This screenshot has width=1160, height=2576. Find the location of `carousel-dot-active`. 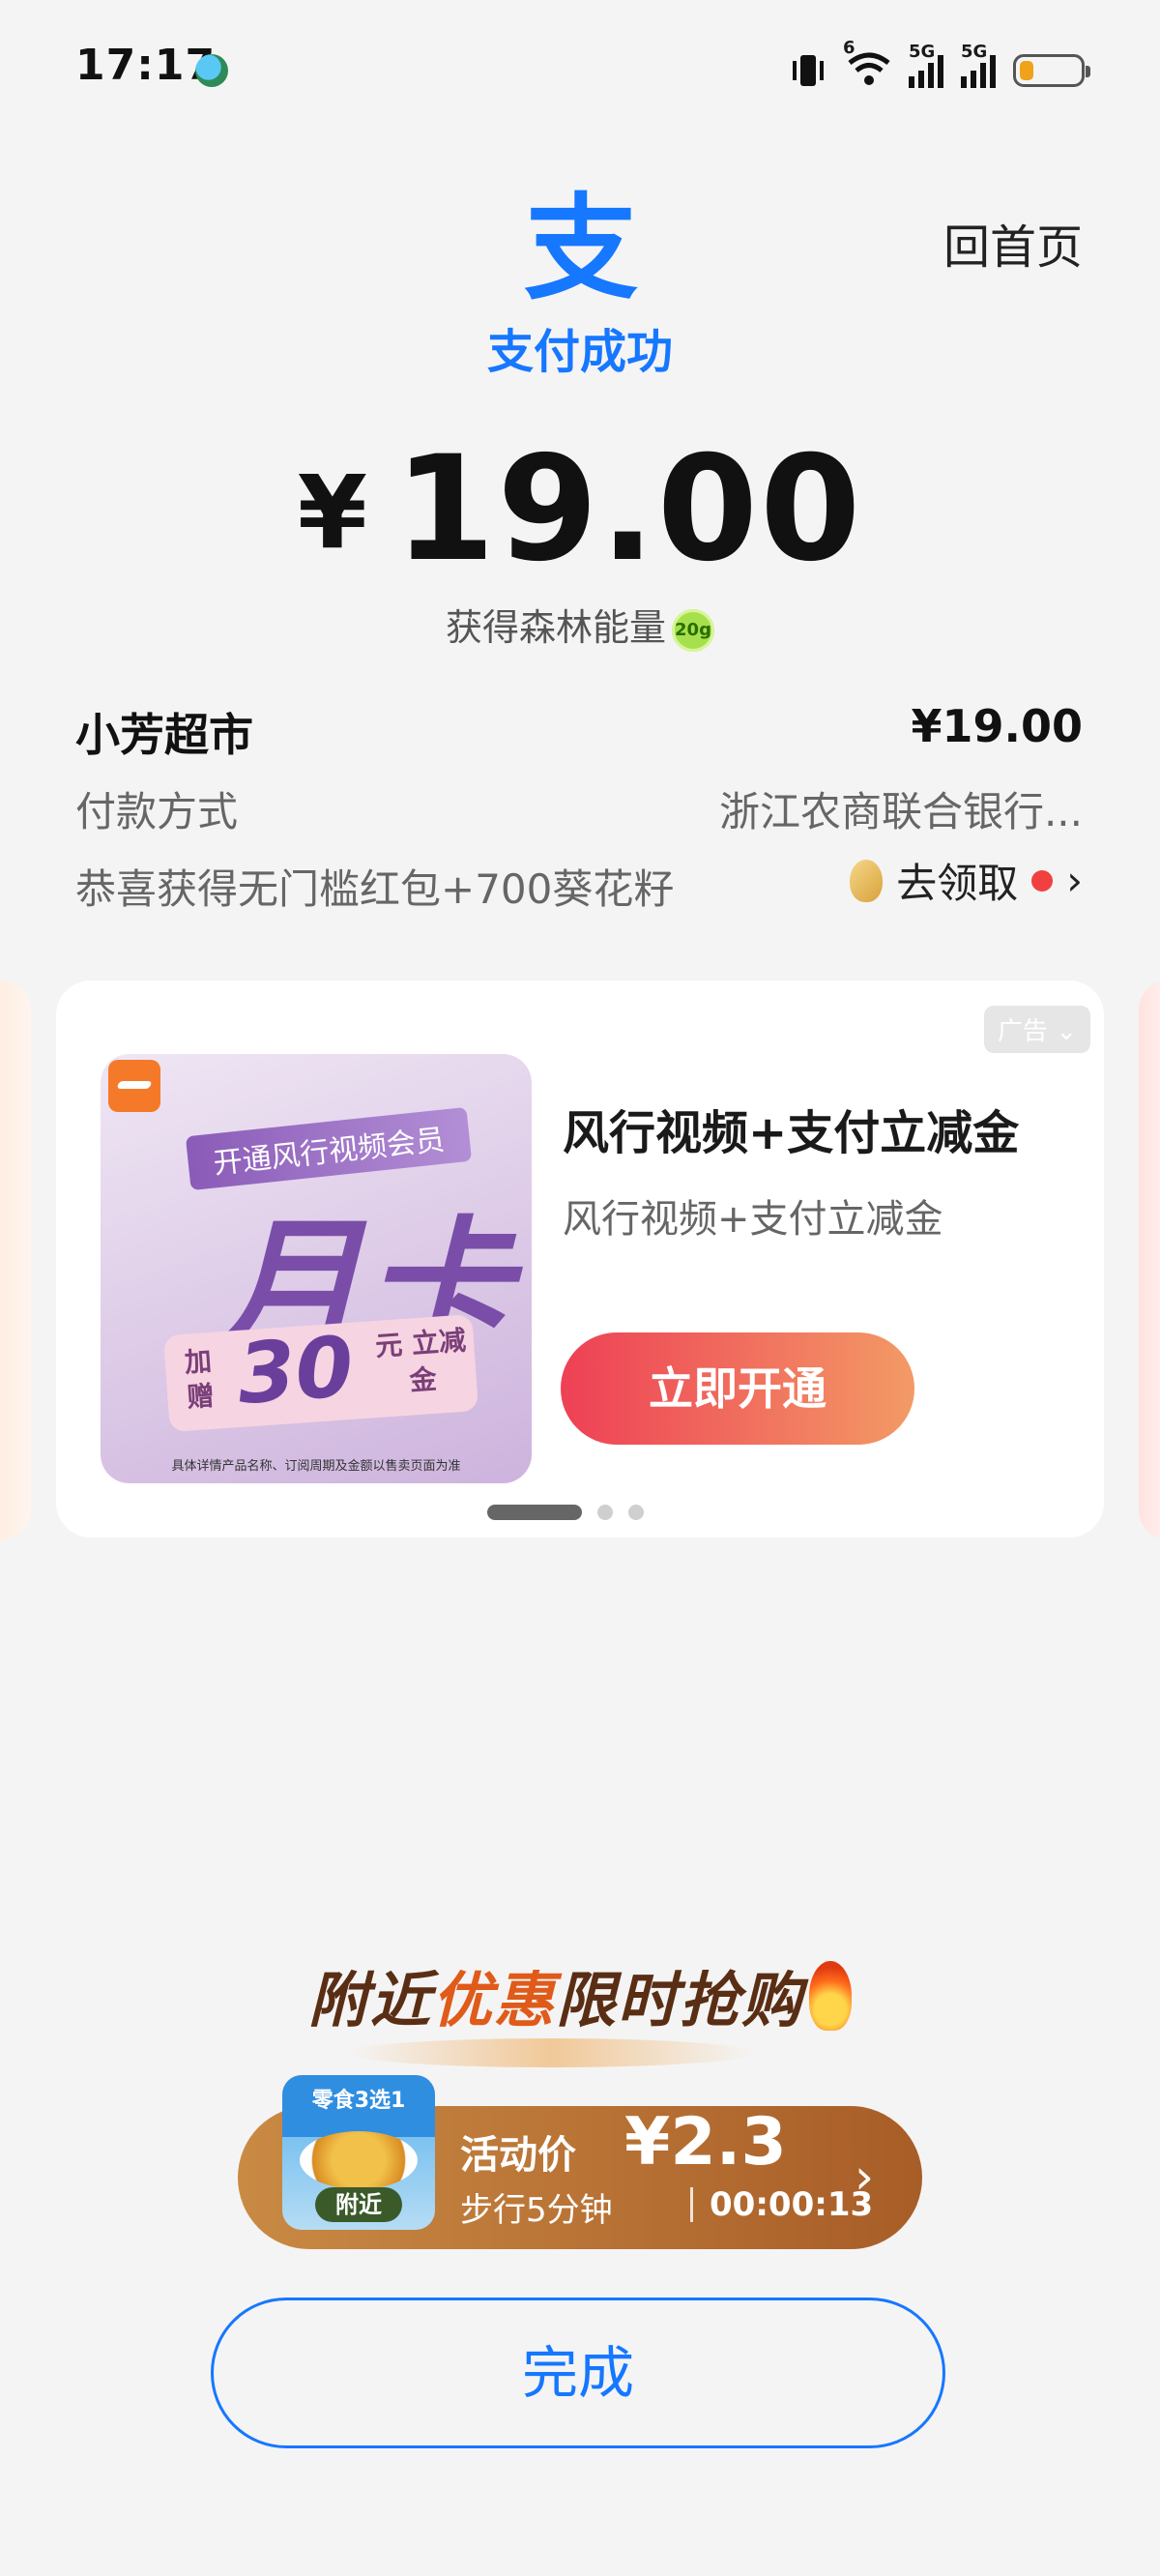

carousel-dot-active is located at coordinates (534, 1512).